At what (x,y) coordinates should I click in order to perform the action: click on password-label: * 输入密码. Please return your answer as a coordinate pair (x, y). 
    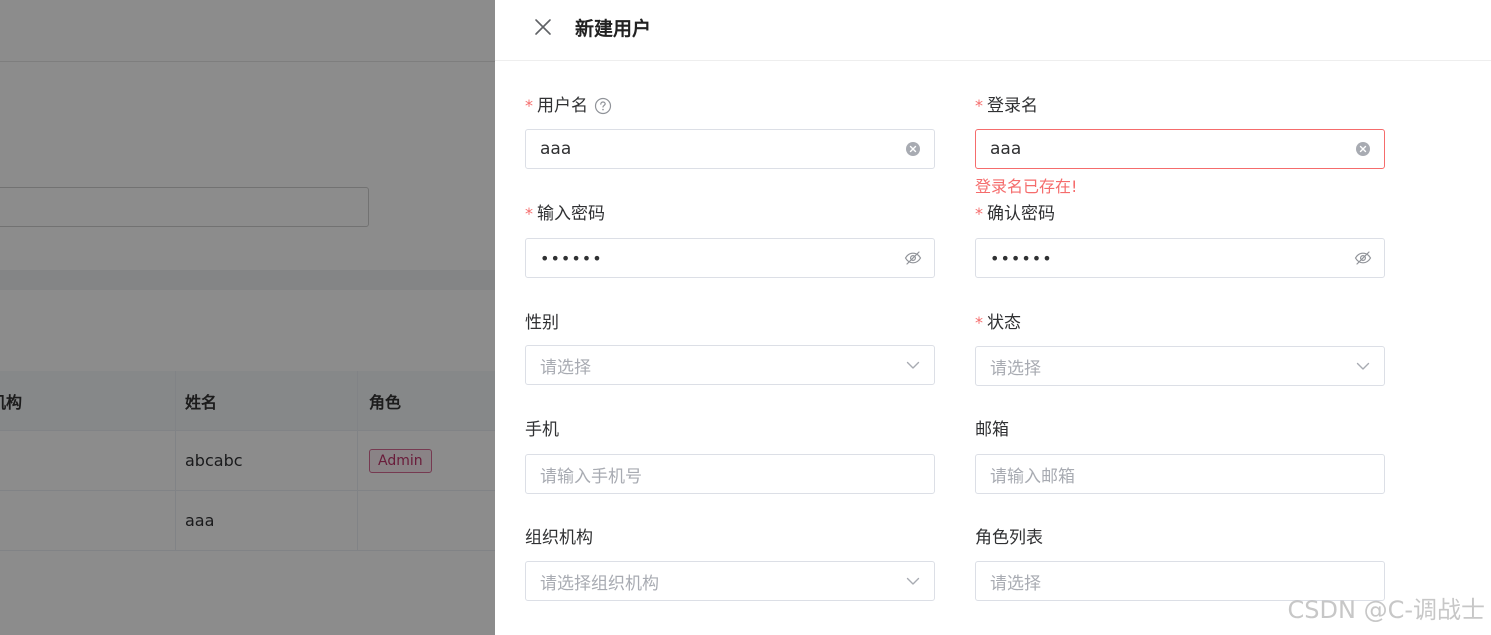
    Looking at the image, I should click on (730, 214).